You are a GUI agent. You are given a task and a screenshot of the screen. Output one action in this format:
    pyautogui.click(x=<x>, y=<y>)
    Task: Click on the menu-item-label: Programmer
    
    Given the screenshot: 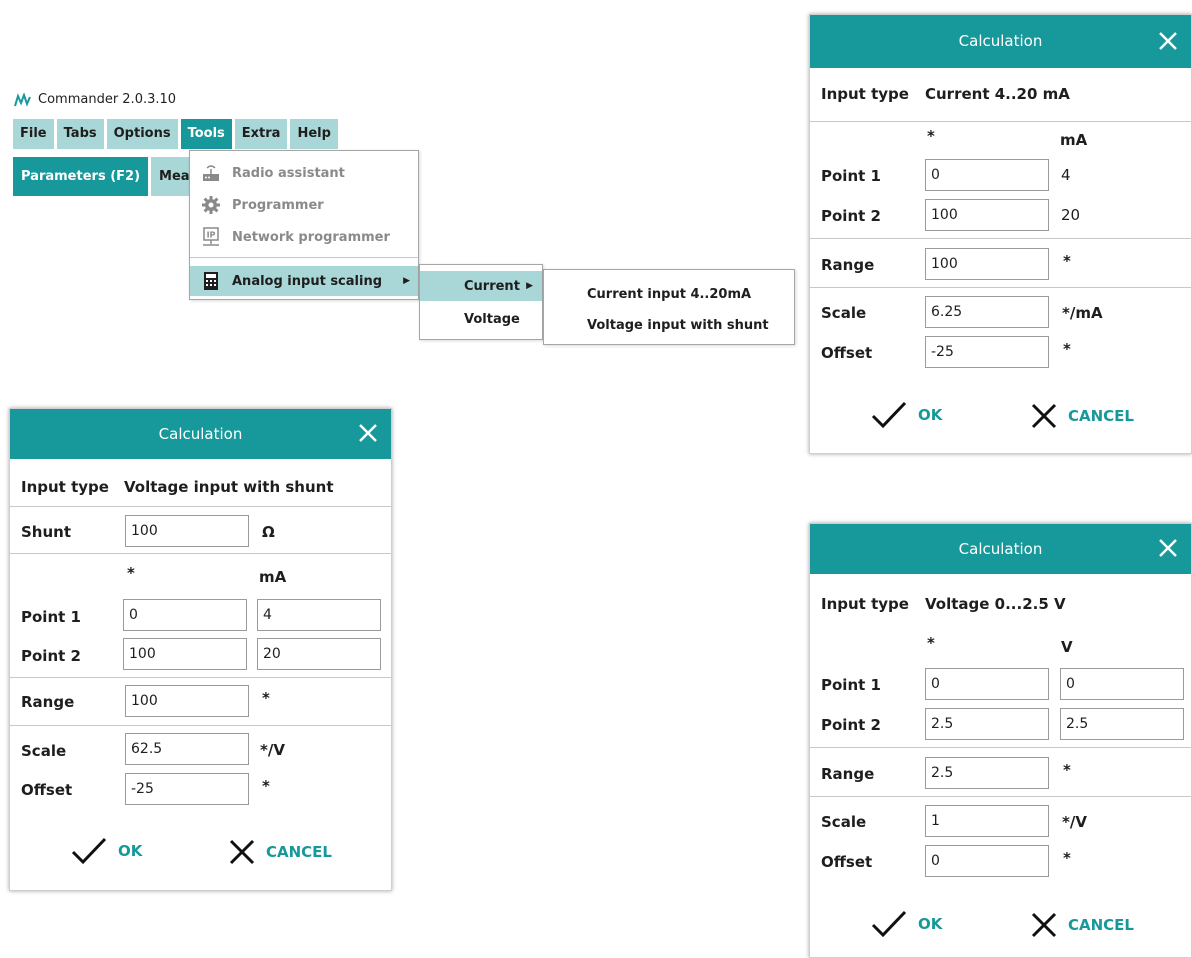 What is the action you would take?
    pyautogui.click(x=278, y=205)
    